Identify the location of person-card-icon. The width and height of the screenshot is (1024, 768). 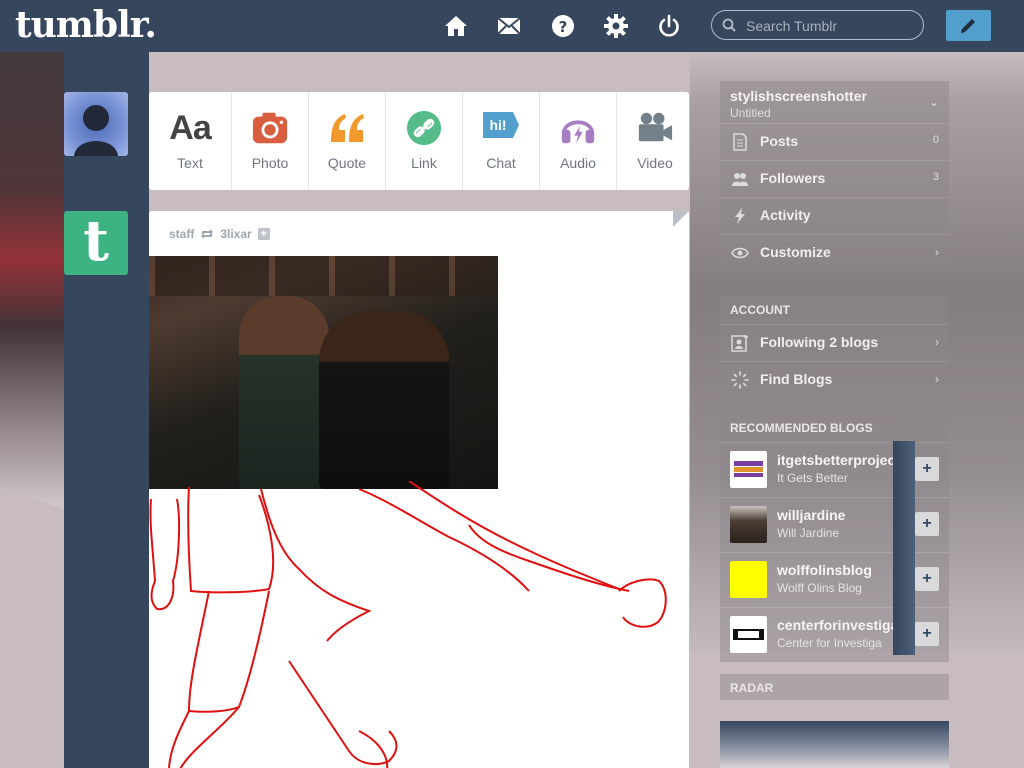
(739, 343).